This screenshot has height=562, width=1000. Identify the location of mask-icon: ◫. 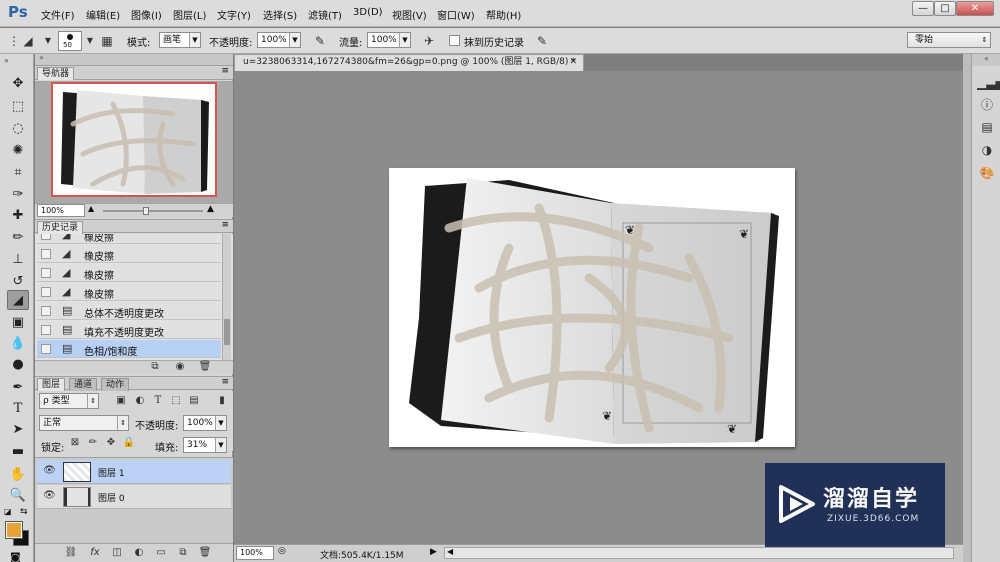
(117, 553).